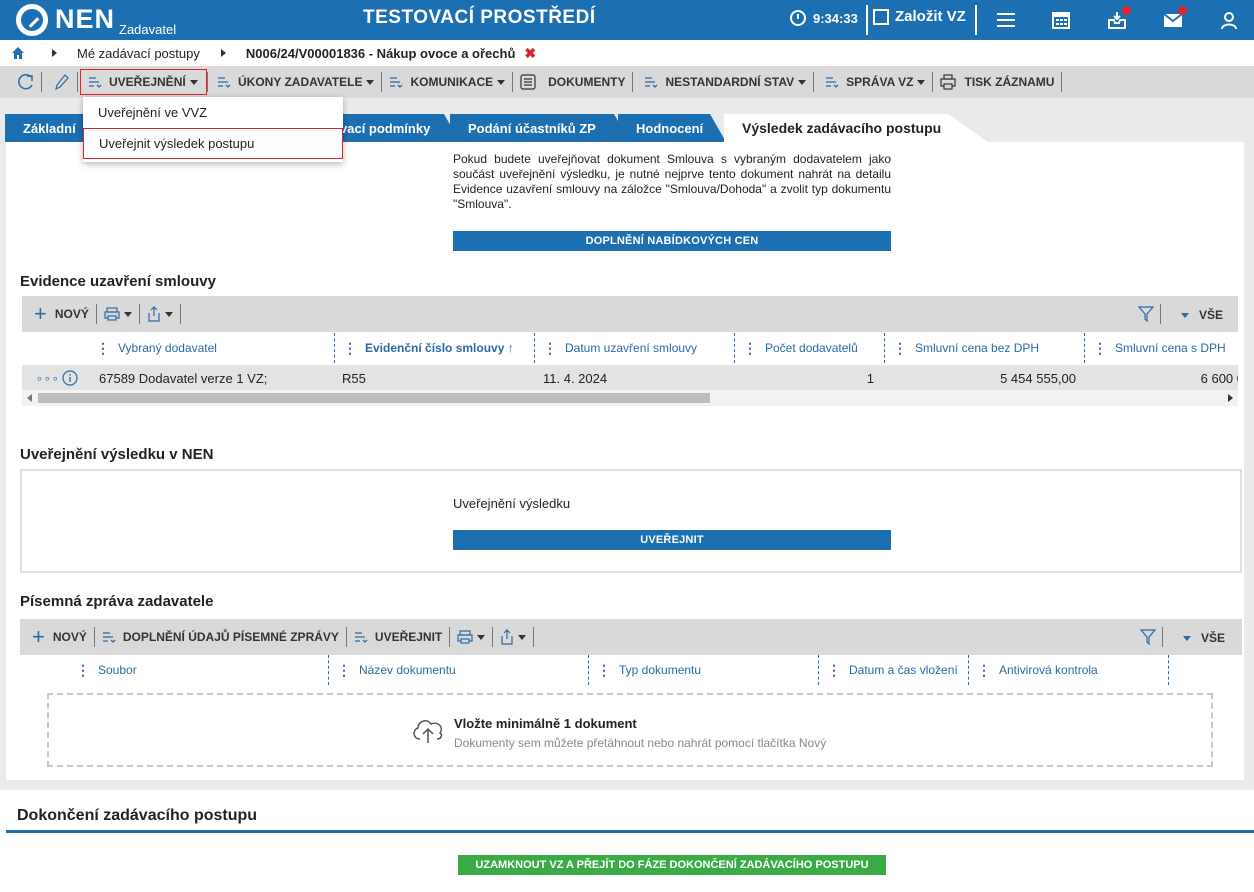 This screenshot has width=1254, height=892. Describe the element at coordinates (18, 53) in the screenshot. I see `home-icon` at that location.